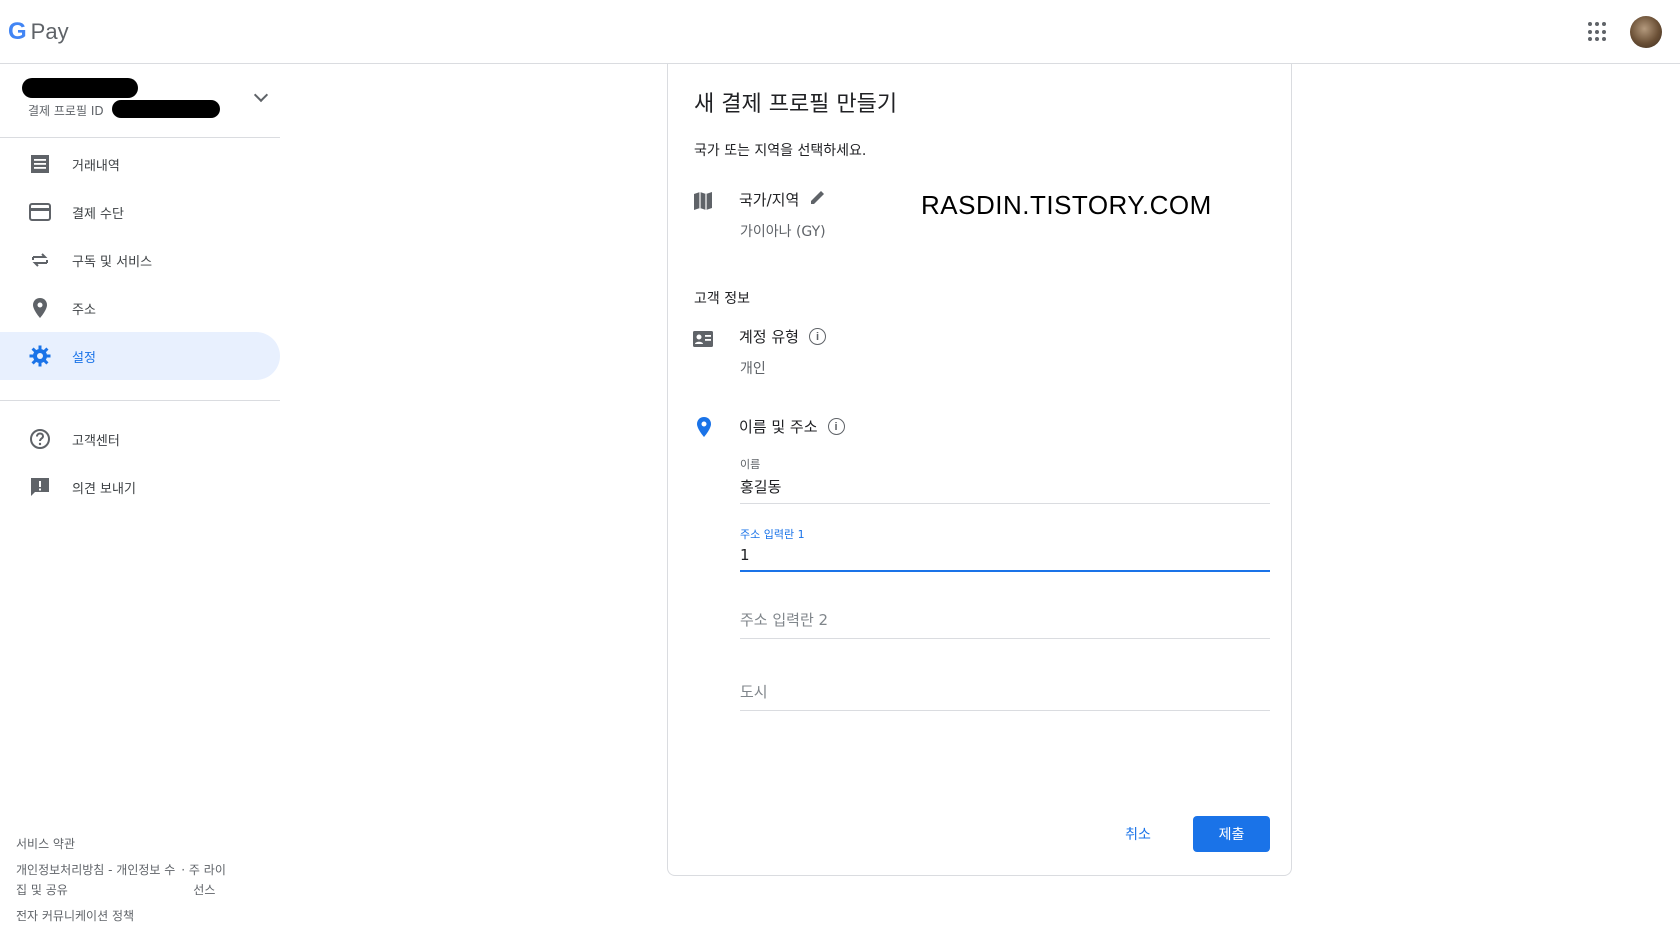 Image resolution: width=1680 pixels, height=939 pixels. I want to click on user-avatar, so click(1646, 32).